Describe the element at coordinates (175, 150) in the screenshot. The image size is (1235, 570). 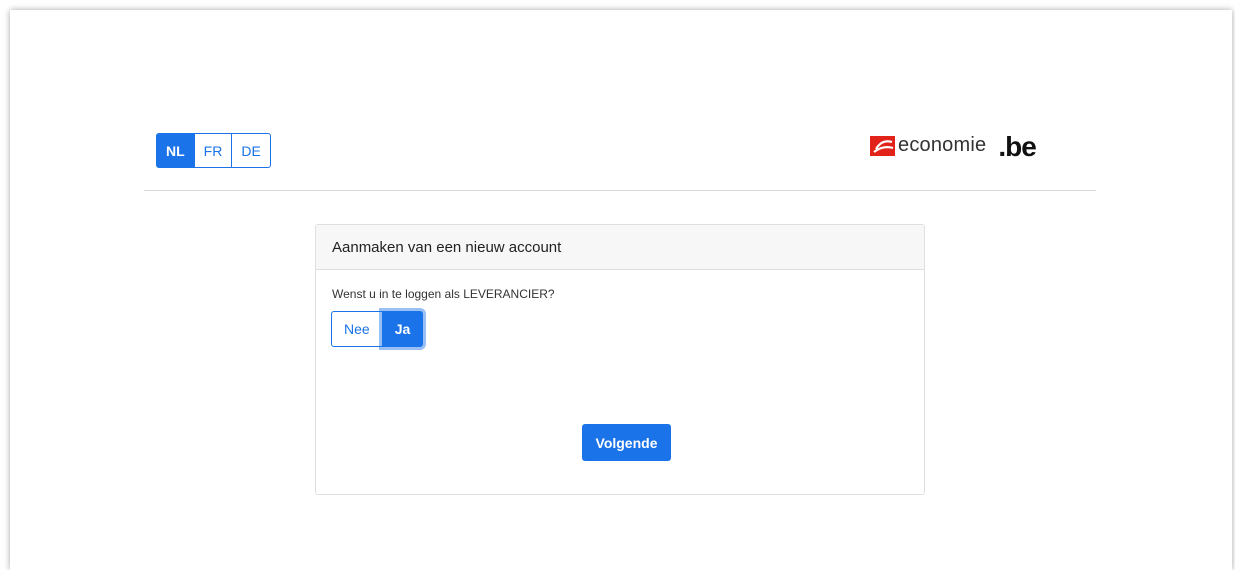
I see `lang-button-nl: NL` at that location.